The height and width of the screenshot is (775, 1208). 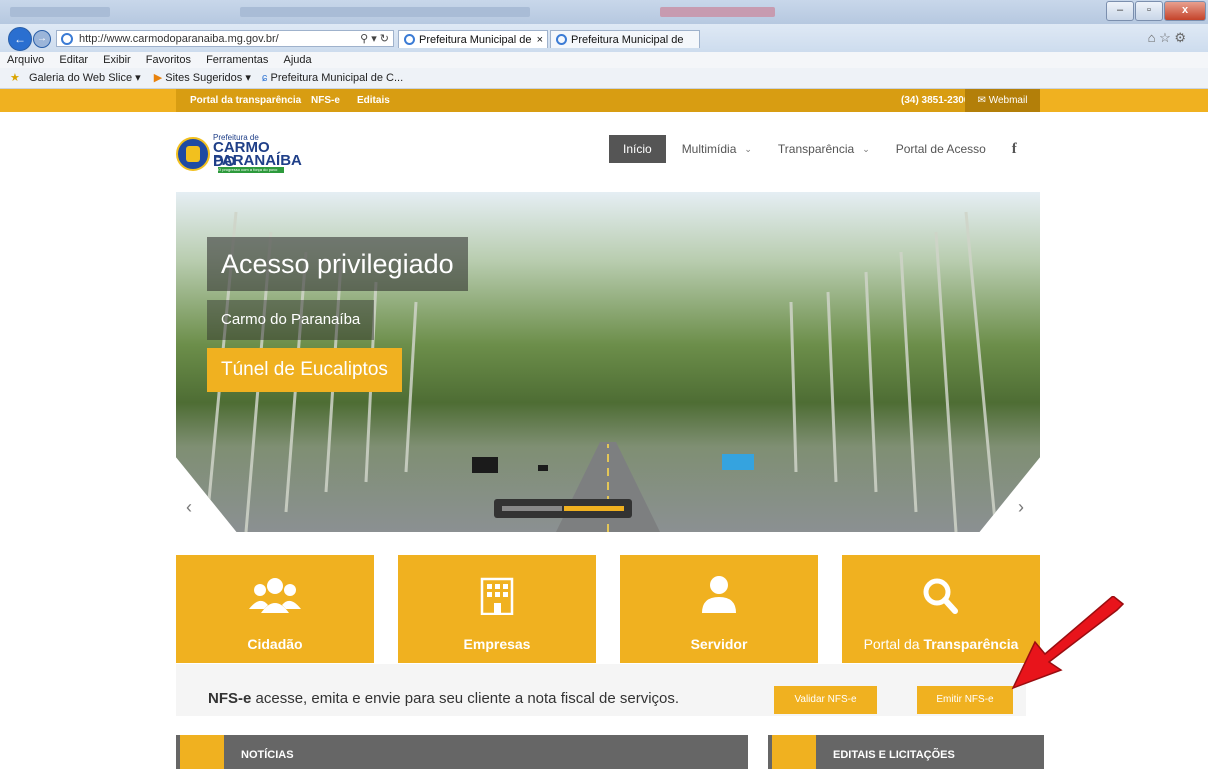 I want to click on slide-title: Acesso privilegiado, so click(x=337, y=264).